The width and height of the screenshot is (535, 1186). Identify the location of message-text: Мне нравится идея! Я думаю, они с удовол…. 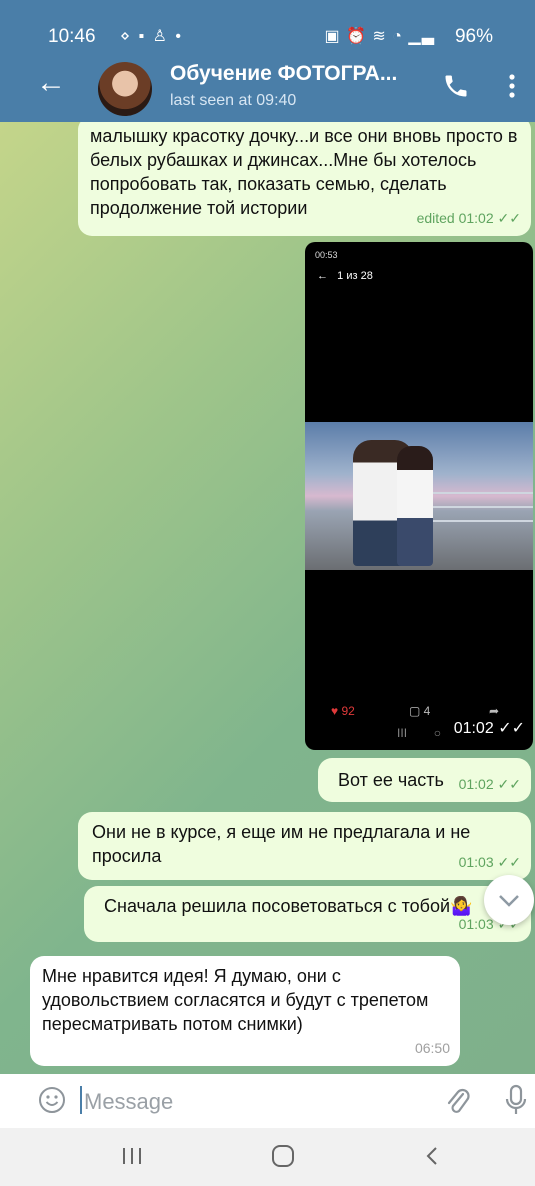
(235, 1000).